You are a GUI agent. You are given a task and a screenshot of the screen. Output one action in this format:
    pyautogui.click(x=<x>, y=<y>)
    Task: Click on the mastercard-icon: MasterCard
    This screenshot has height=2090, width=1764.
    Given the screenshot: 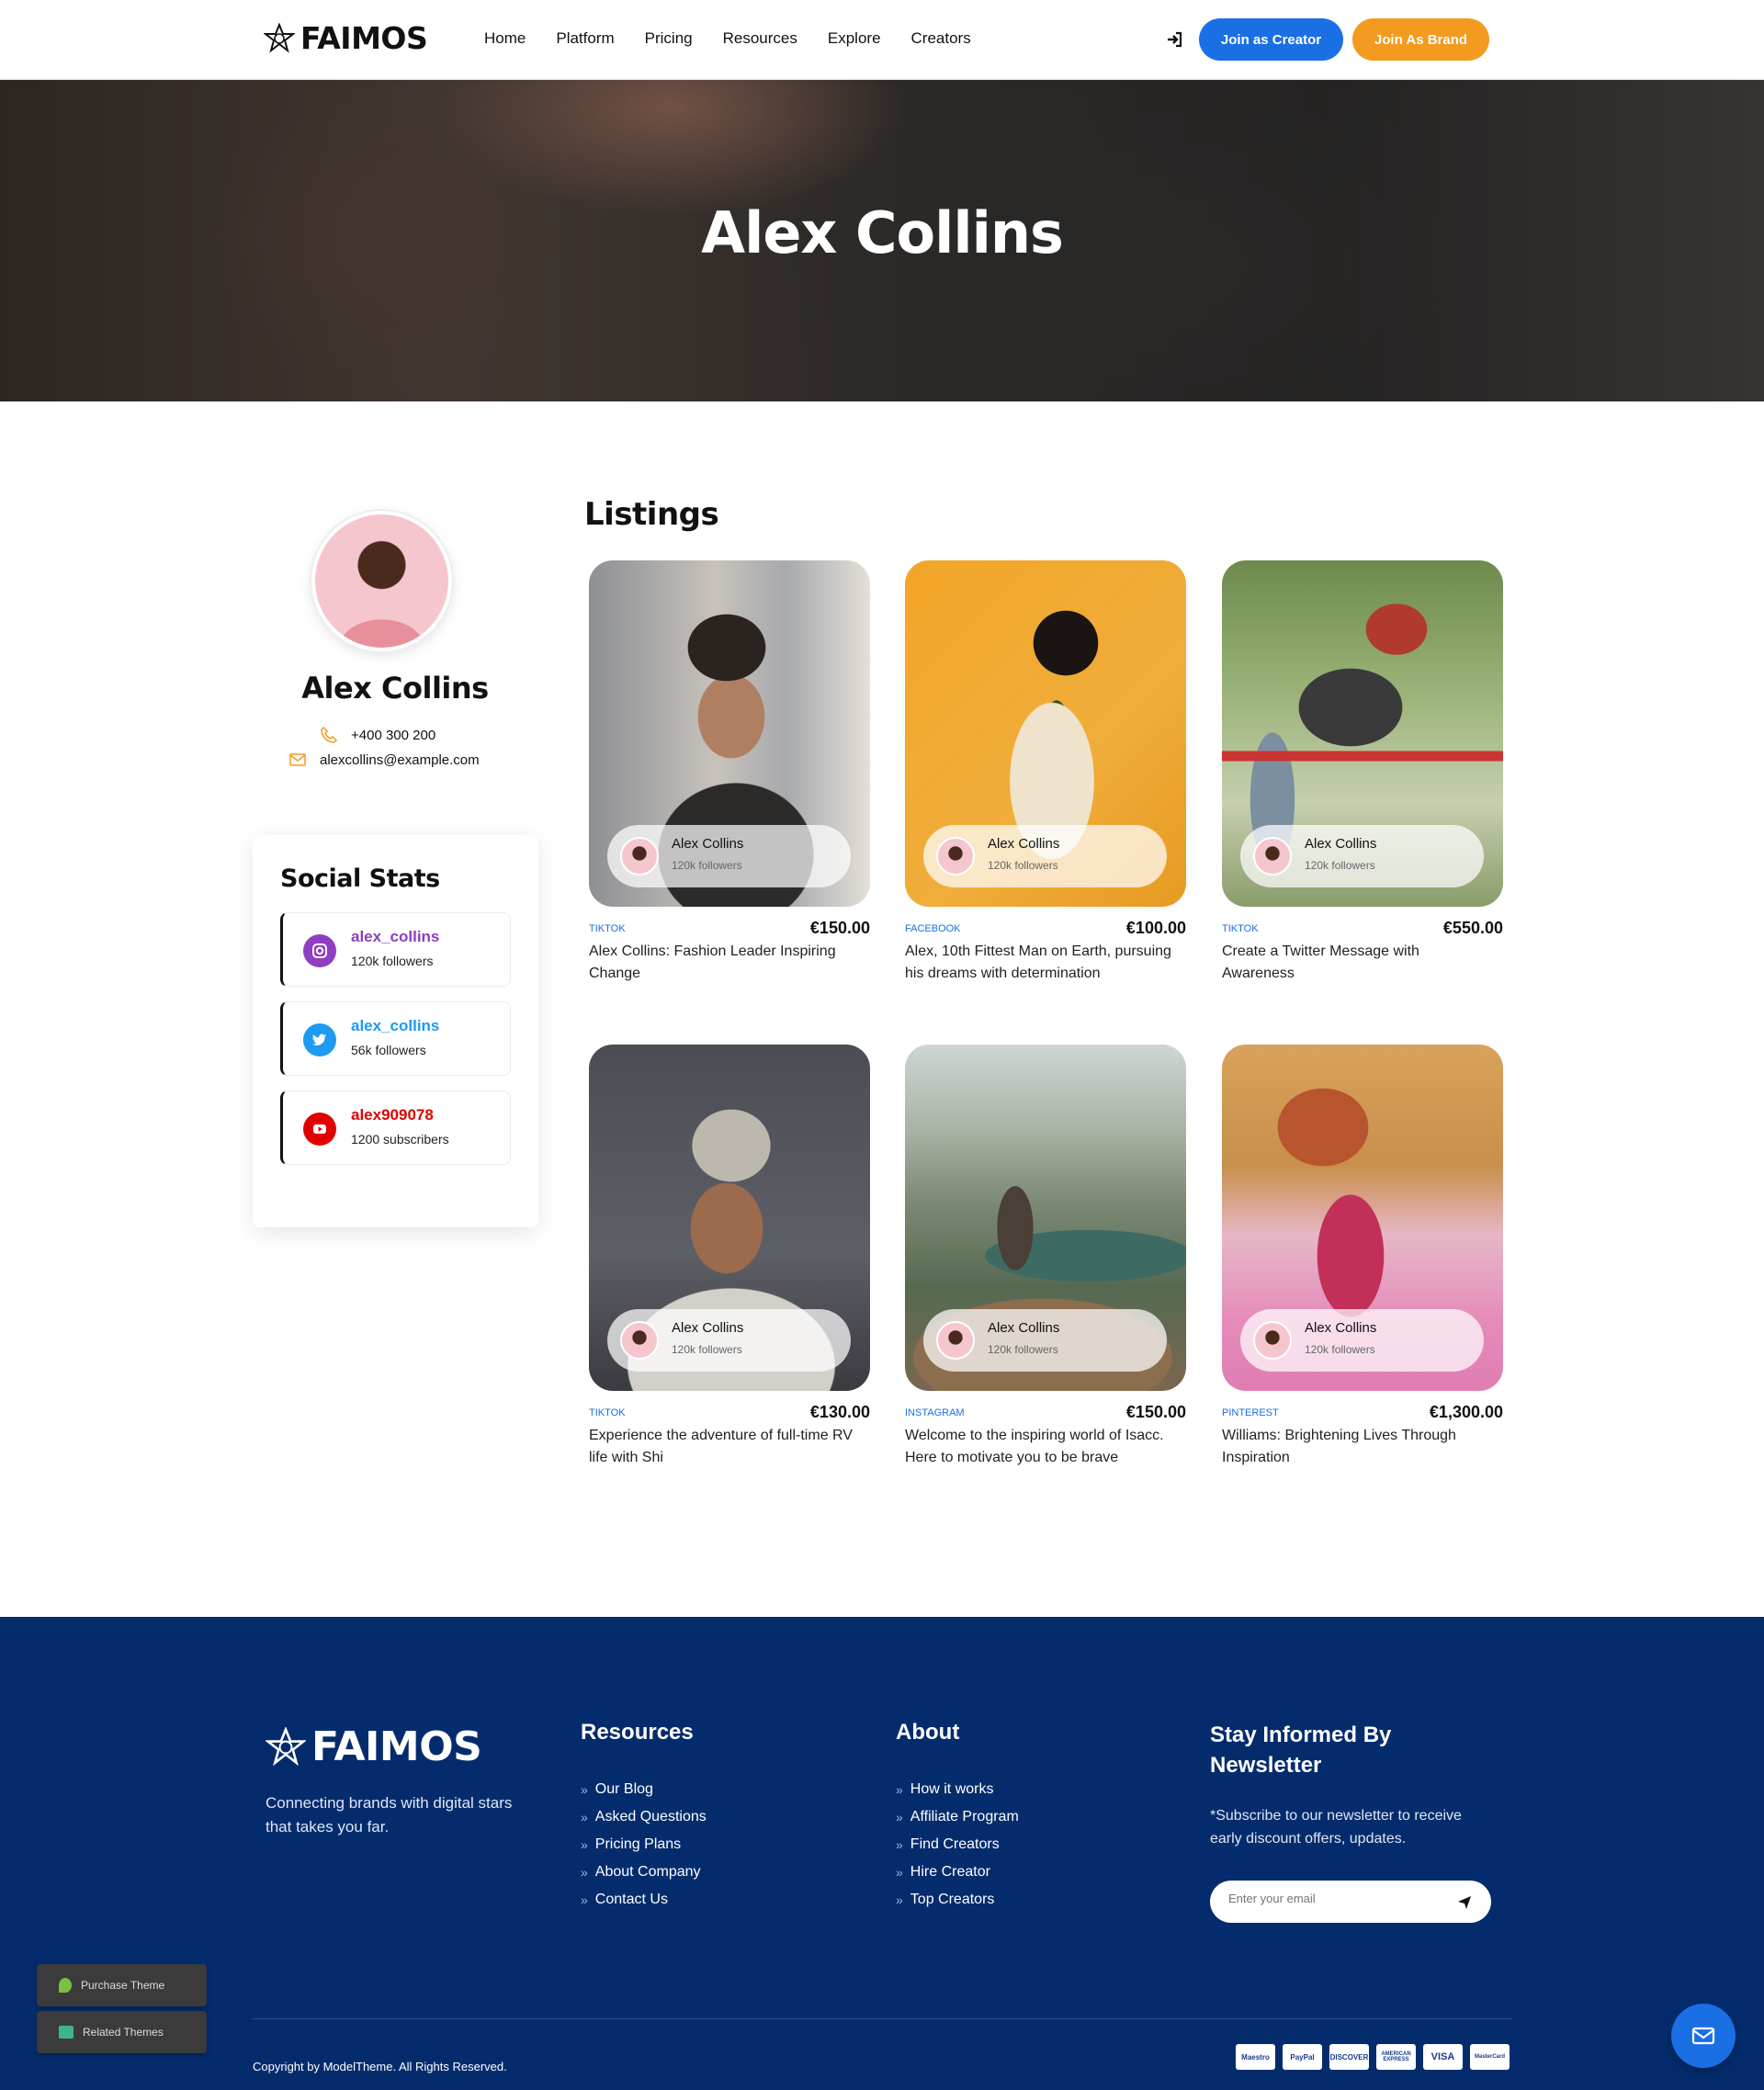 What is the action you would take?
    pyautogui.click(x=1490, y=2057)
    